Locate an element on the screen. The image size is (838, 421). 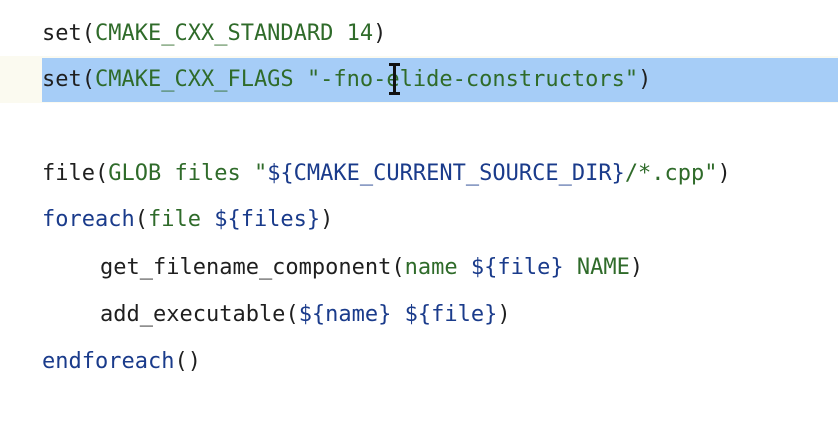
function-name: file is located at coordinates (68, 173).